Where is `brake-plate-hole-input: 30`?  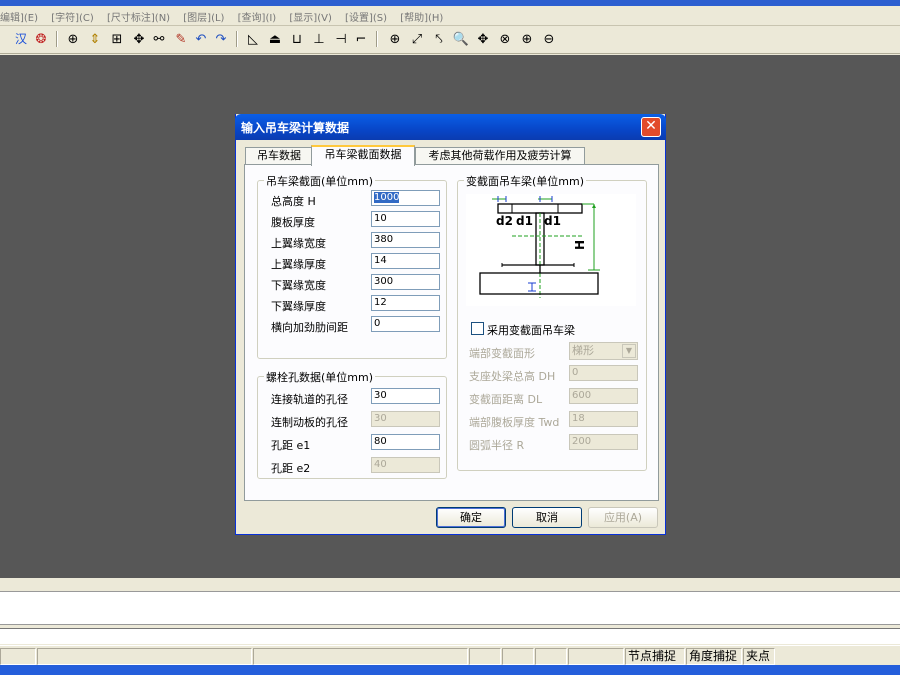 brake-plate-hole-input: 30 is located at coordinates (405, 419).